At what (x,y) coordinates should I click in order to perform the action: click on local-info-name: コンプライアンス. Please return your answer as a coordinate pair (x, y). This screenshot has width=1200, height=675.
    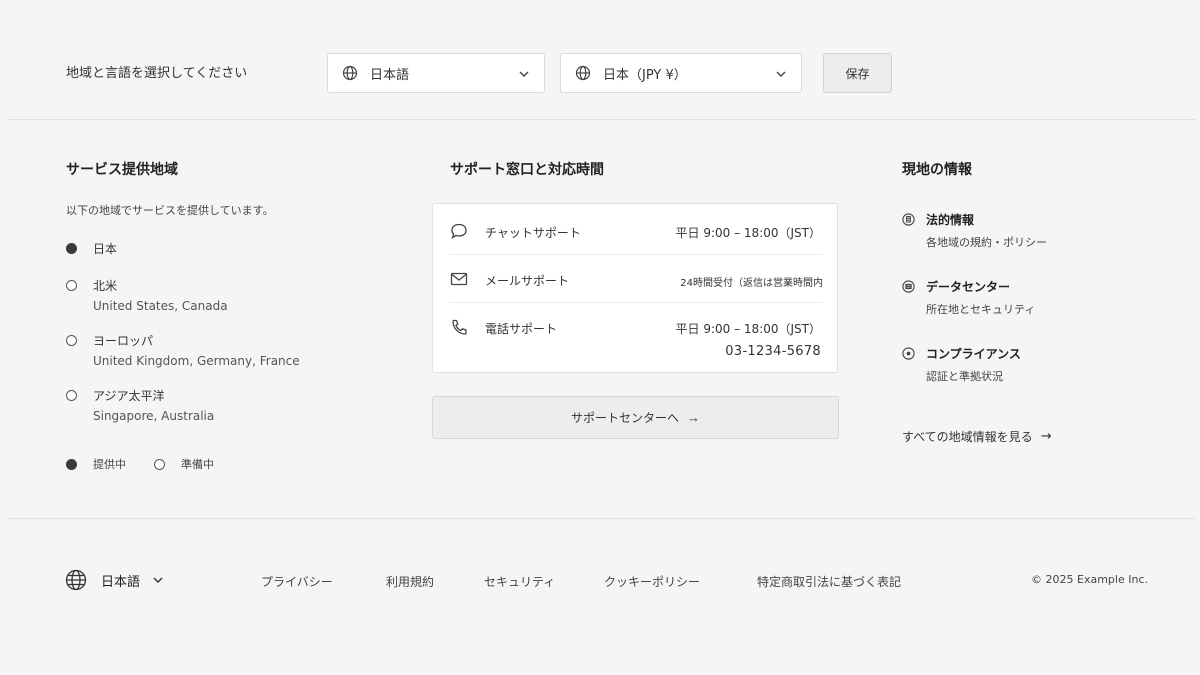
    Looking at the image, I should click on (973, 354).